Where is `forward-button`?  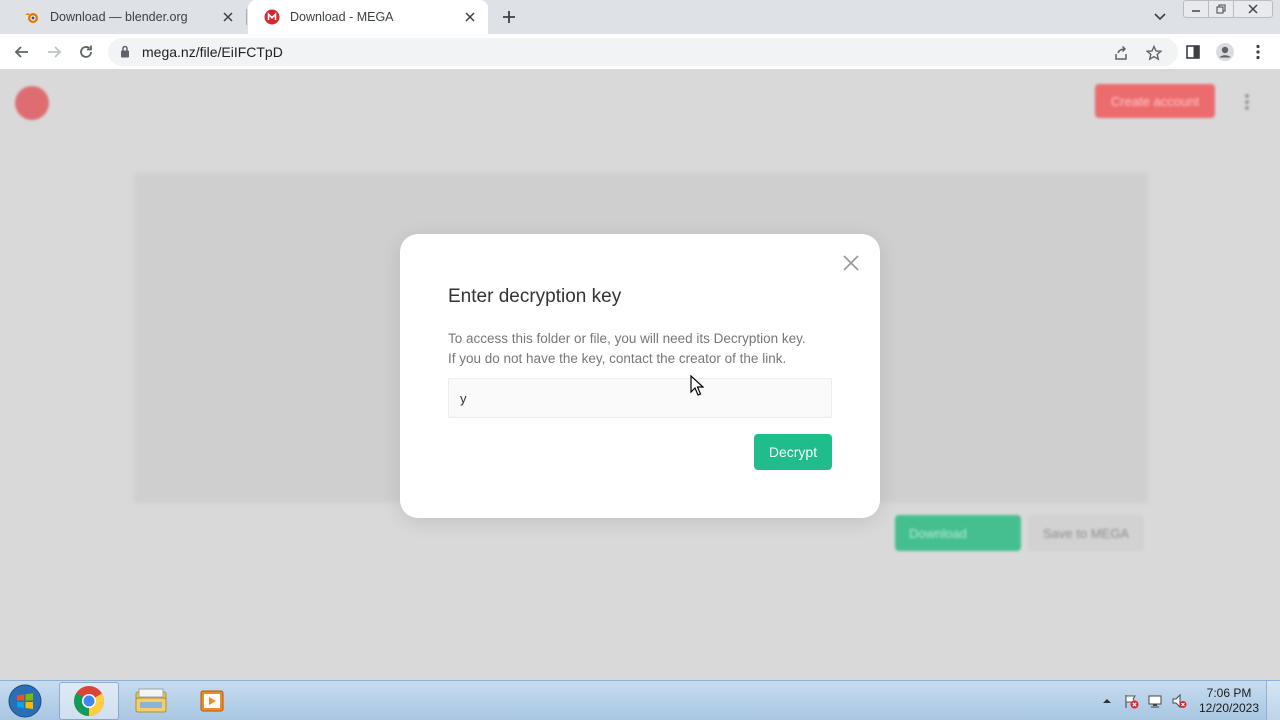 forward-button is located at coordinates (54, 52).